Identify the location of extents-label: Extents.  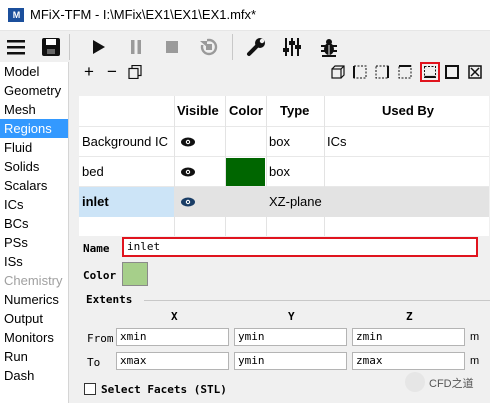
(109, 299).